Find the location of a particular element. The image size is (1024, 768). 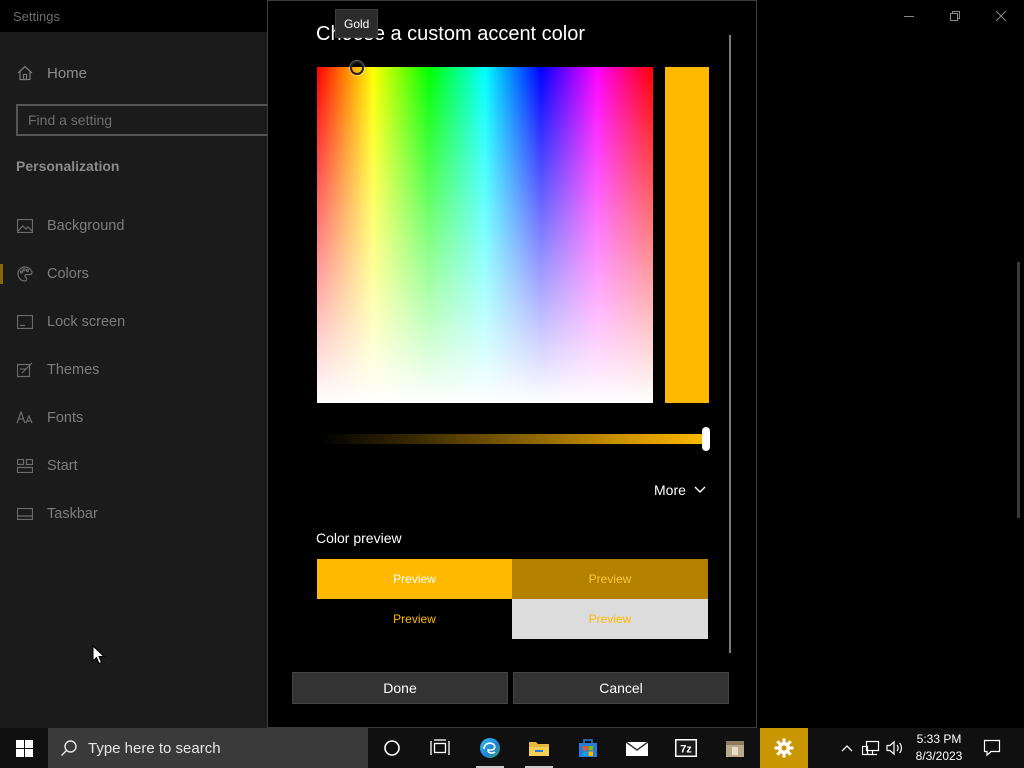

sidebar-item-taskbar: Taskbar is located at coordinates (134, 514).